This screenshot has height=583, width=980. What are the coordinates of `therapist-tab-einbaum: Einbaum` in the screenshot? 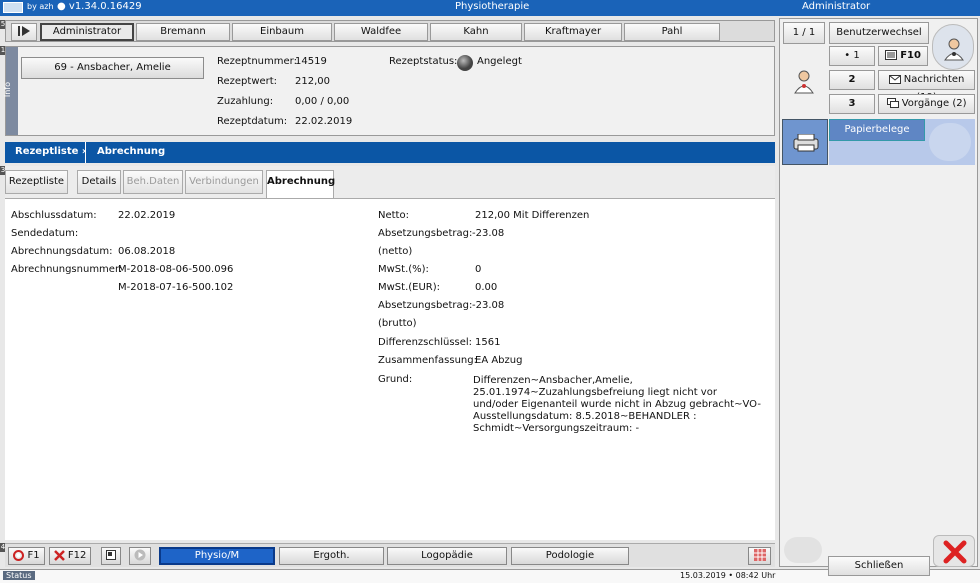 It's located at (282, 32).